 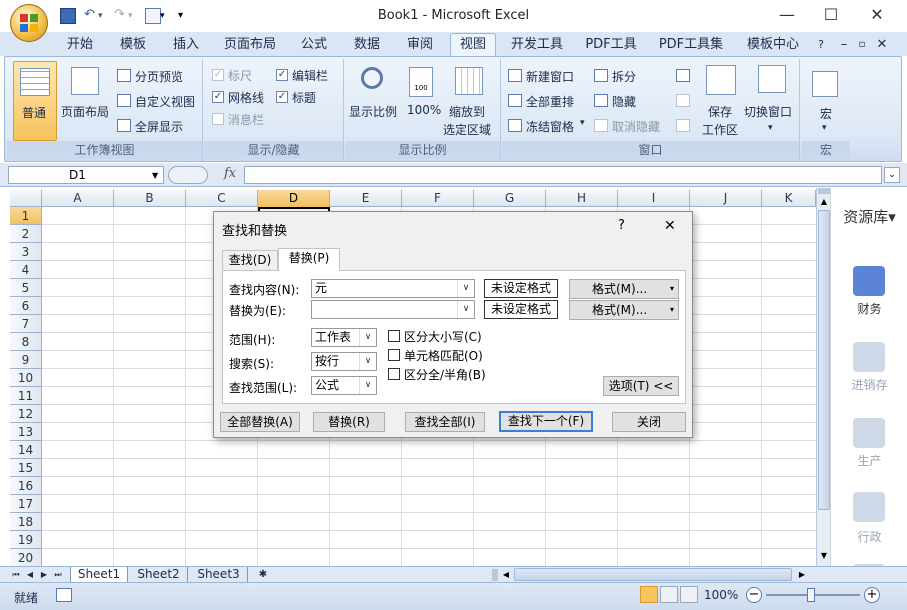 What do you see at coordinates (218, 75) in the screenshot?
I see `ruler-checkbox: ✓` at bounding box center [218, 75].